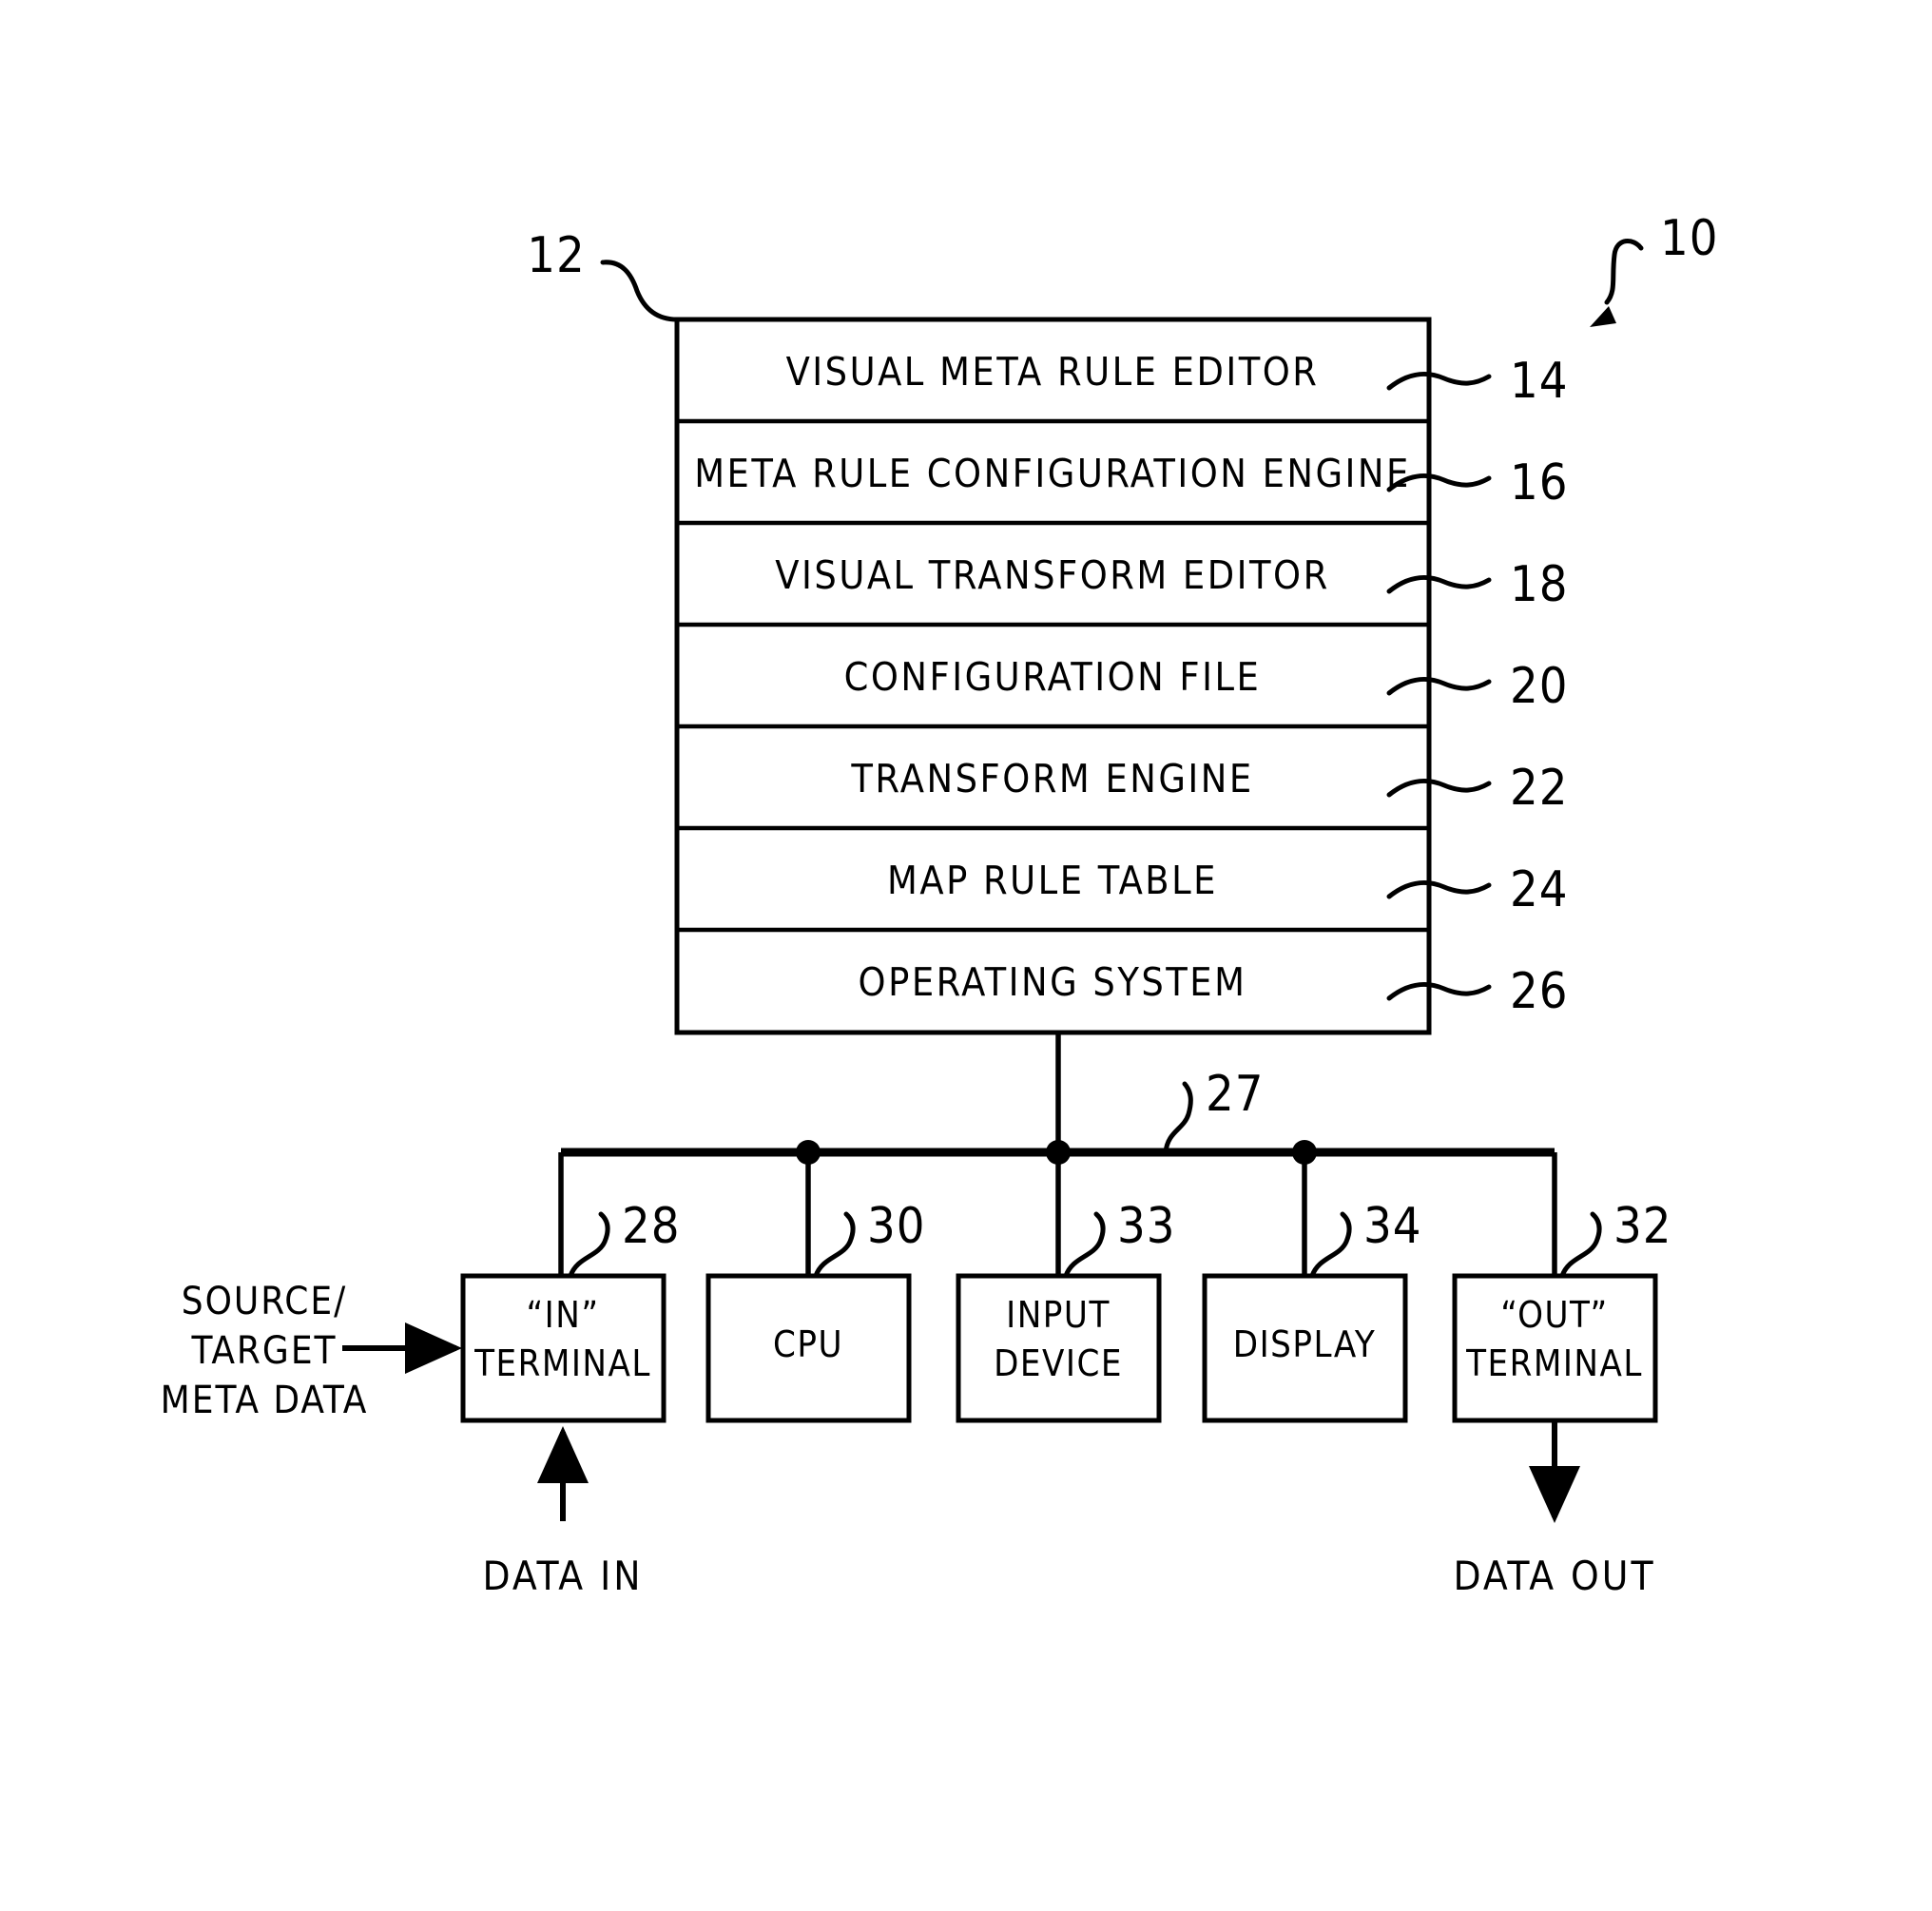 Image resolution: width=1932 pixels, height=1911 pixels. I want to click on source-target-line1: SOURCE/, so click(265, 1301).